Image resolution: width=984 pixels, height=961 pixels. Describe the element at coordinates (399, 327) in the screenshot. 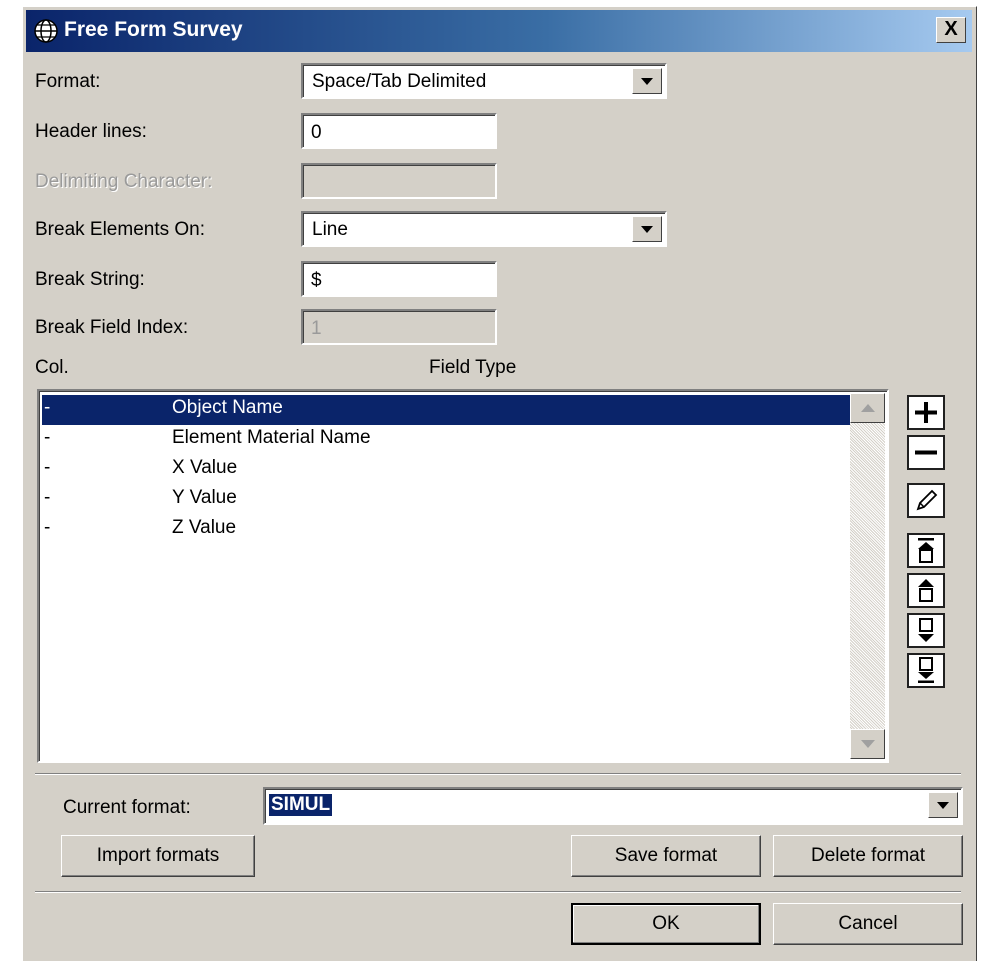

I see `break-field-index-input: 1` at that location.